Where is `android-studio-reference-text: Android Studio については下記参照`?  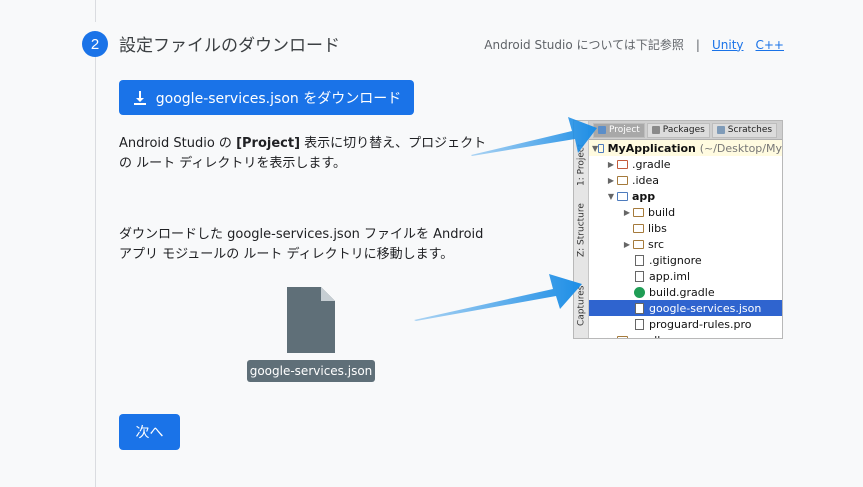
android-studio-reference-text: Android Studio については下記参照 is located at coordinates (584, 45).